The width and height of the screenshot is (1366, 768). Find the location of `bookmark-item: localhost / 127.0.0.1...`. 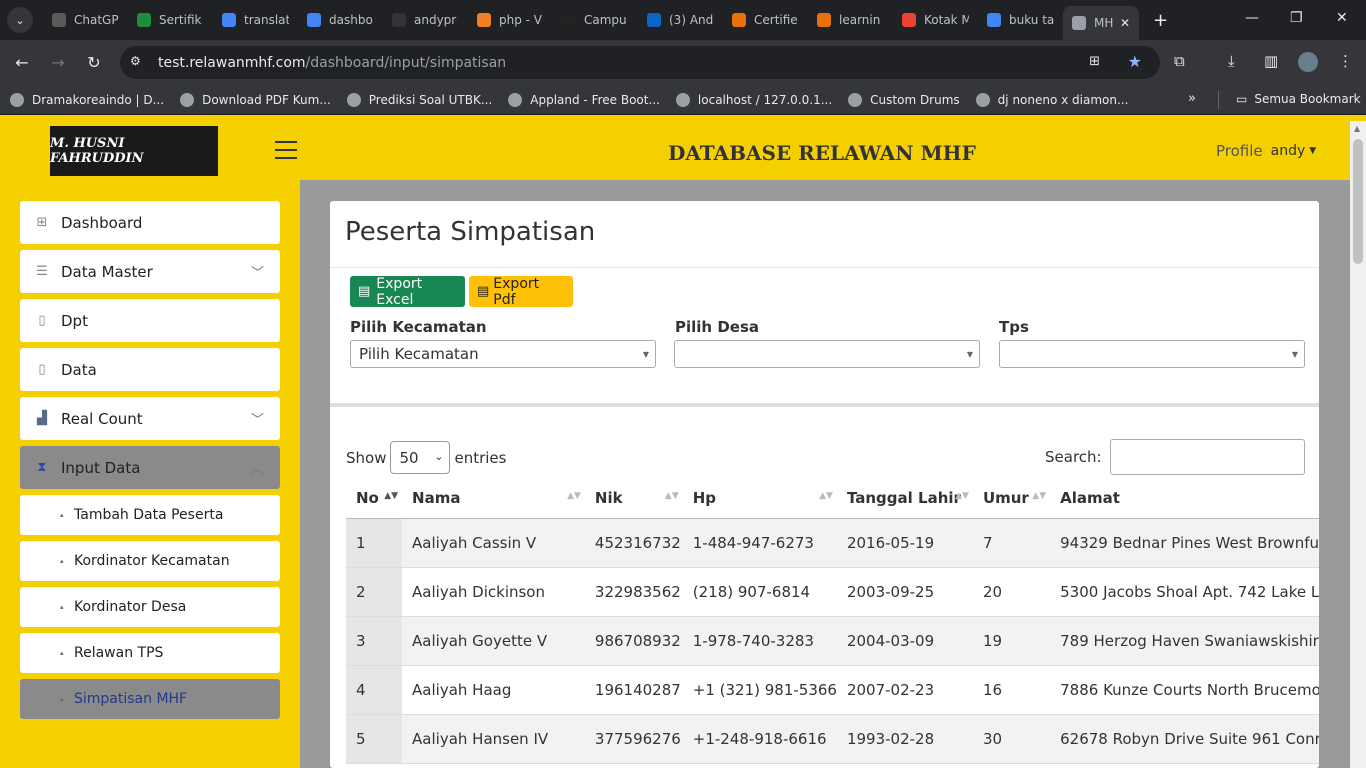

bookmark-item: localhost / 127.0.0.1... is located at coordinates (753, 99).